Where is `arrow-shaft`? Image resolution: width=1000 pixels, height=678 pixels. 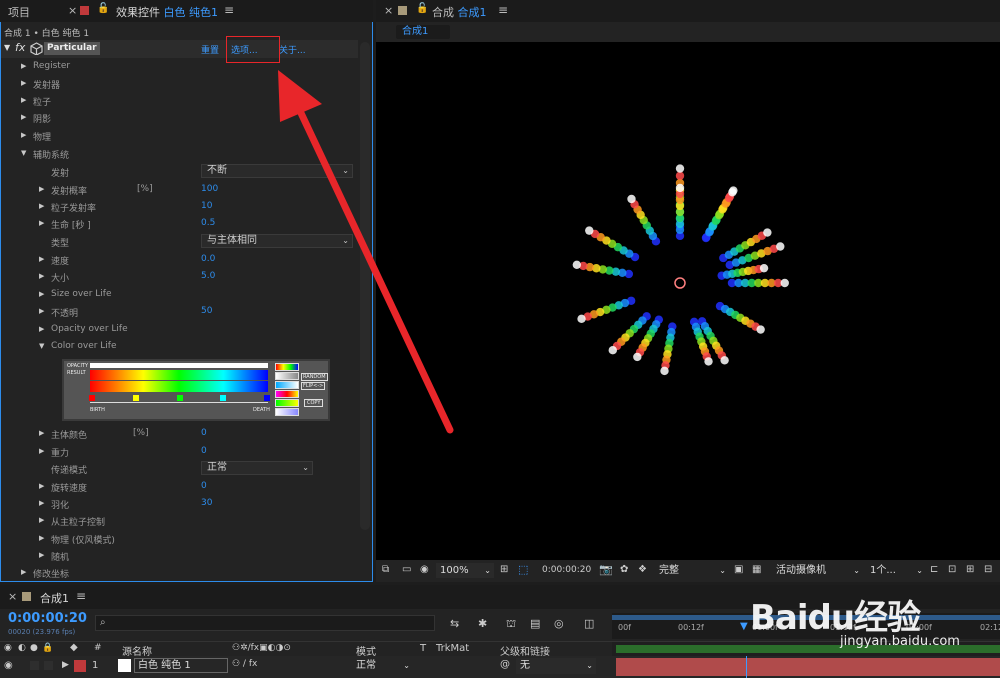
arrow-shaft is located at coordinates (371, 263).